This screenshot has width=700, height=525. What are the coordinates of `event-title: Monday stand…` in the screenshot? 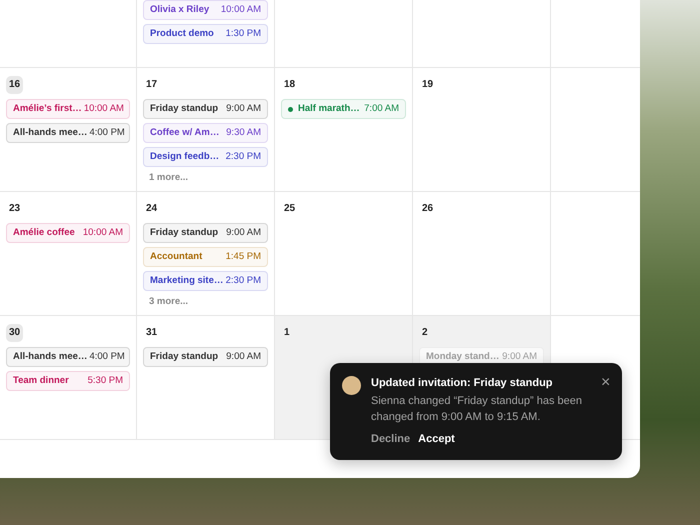 It's located at (463, 357).